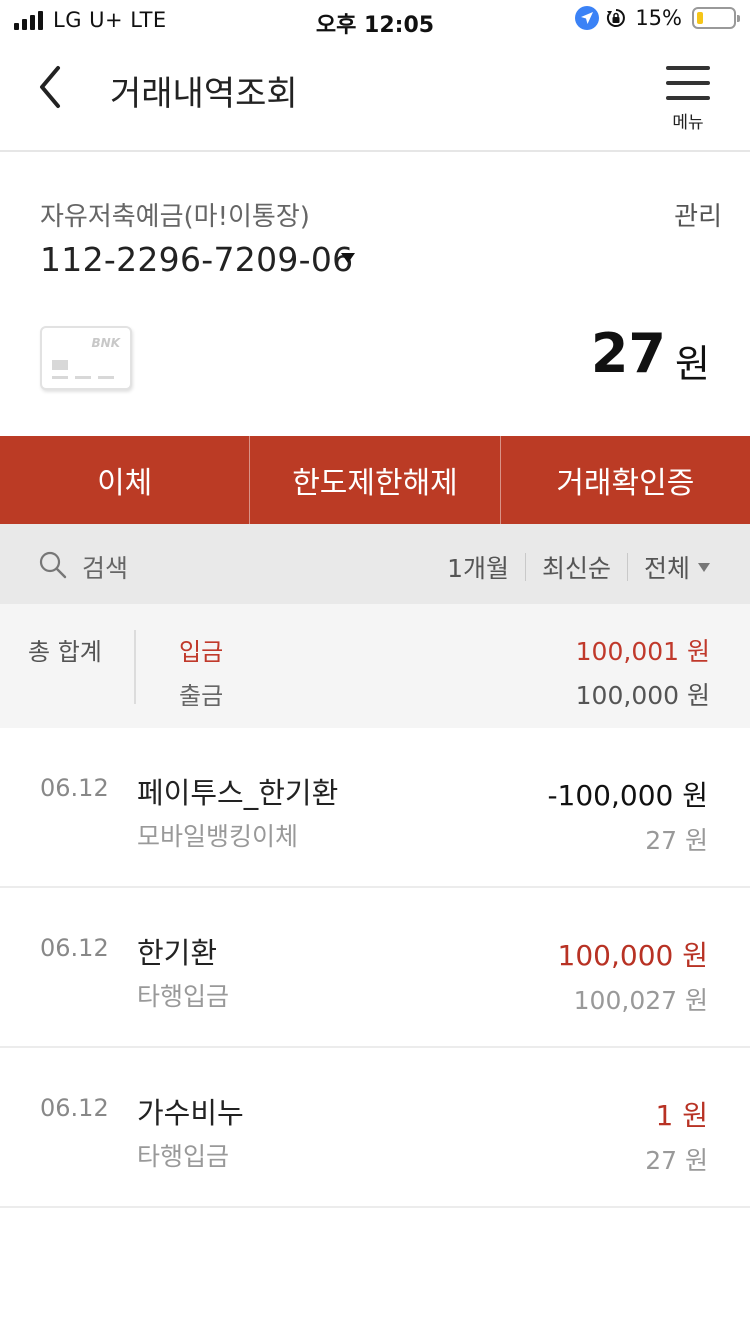 This screenshot has width=750, height=1334. What do you see at coordinates (632, 955) in the screenshot?
I see `transaction-amount: 100,000 원` at bounding box center [632, 955].